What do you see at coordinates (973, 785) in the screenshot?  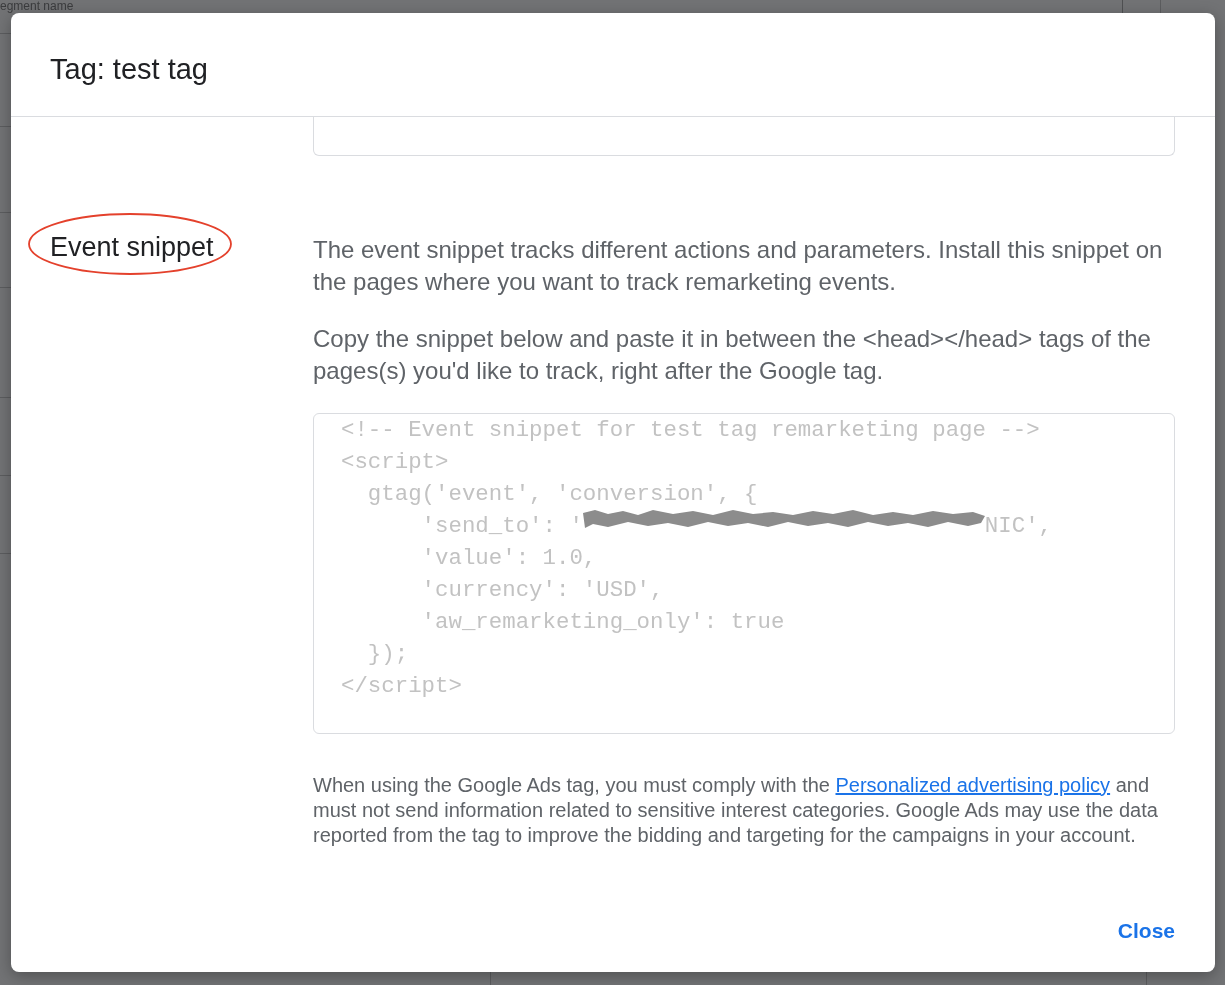 I see `policy-link: Personalized advertising policy` at bounding box center [973, 785].